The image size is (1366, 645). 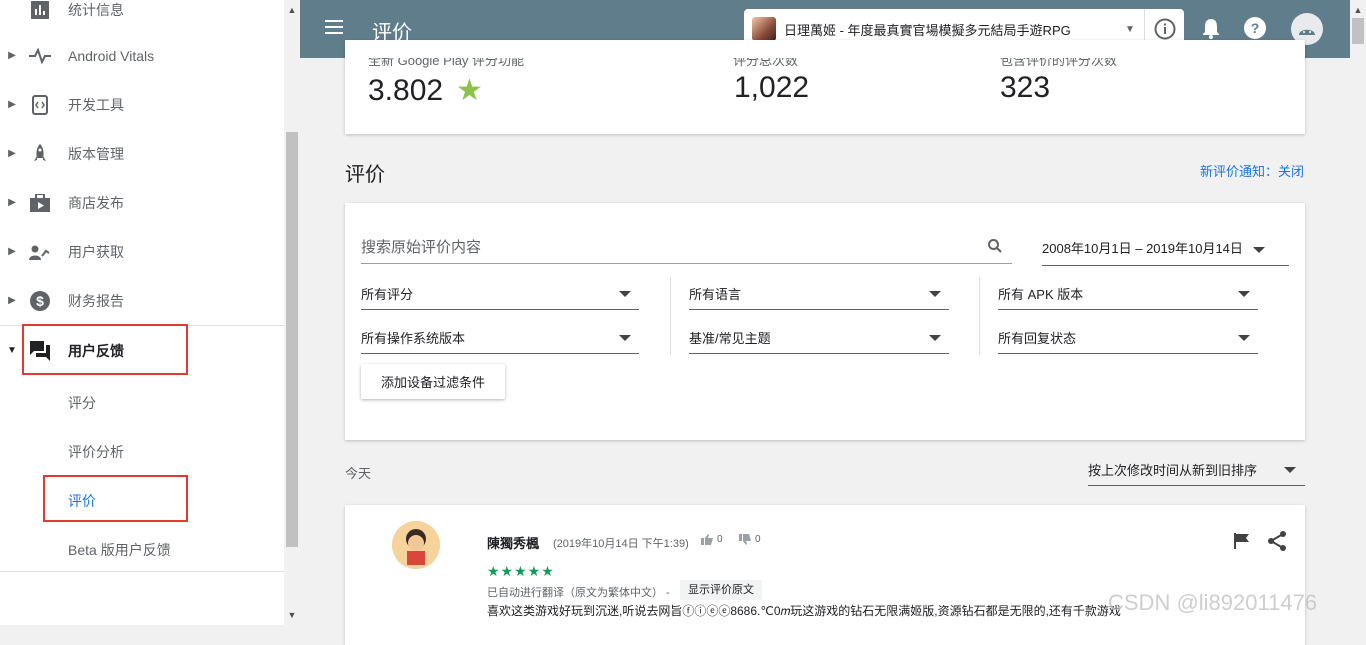 I want to click on sidebar-item-label: Android Vitals, so click(x=111, y=55).